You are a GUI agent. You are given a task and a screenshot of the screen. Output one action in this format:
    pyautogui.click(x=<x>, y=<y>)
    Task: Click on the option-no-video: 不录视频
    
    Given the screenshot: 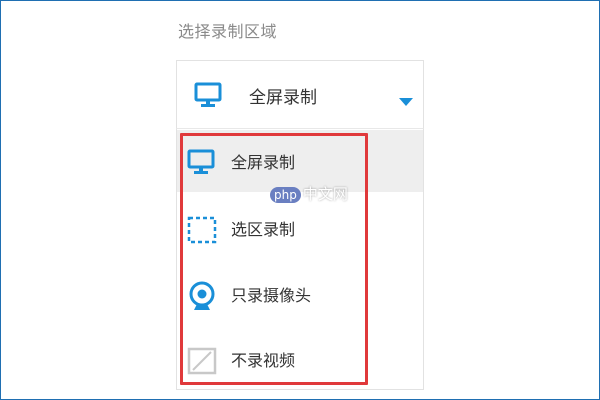 What is the action you would take?
    pyautogui.click(x=300, y=359)
    